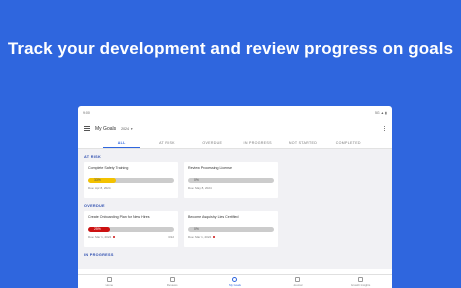 This screenshot has width=461, height=288. Describe the element at coordinates (108, 168) in the screenshot. I see `goal-name: Complete Safety Training` at that location.